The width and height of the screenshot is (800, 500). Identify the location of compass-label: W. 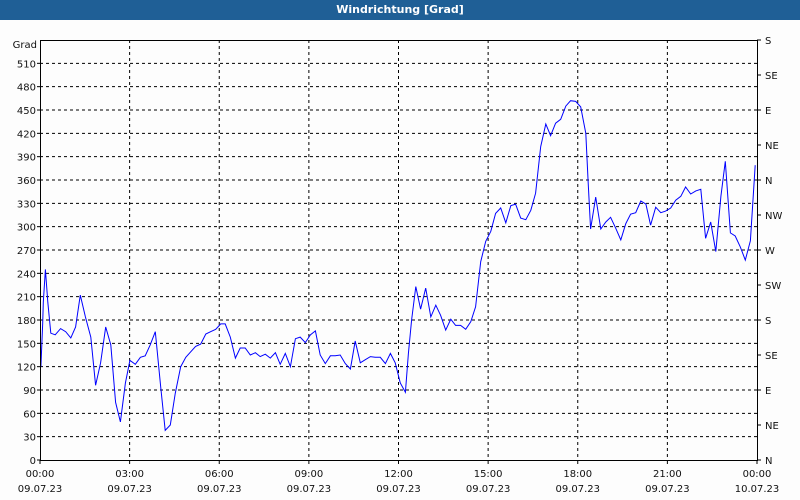
(770, 251).